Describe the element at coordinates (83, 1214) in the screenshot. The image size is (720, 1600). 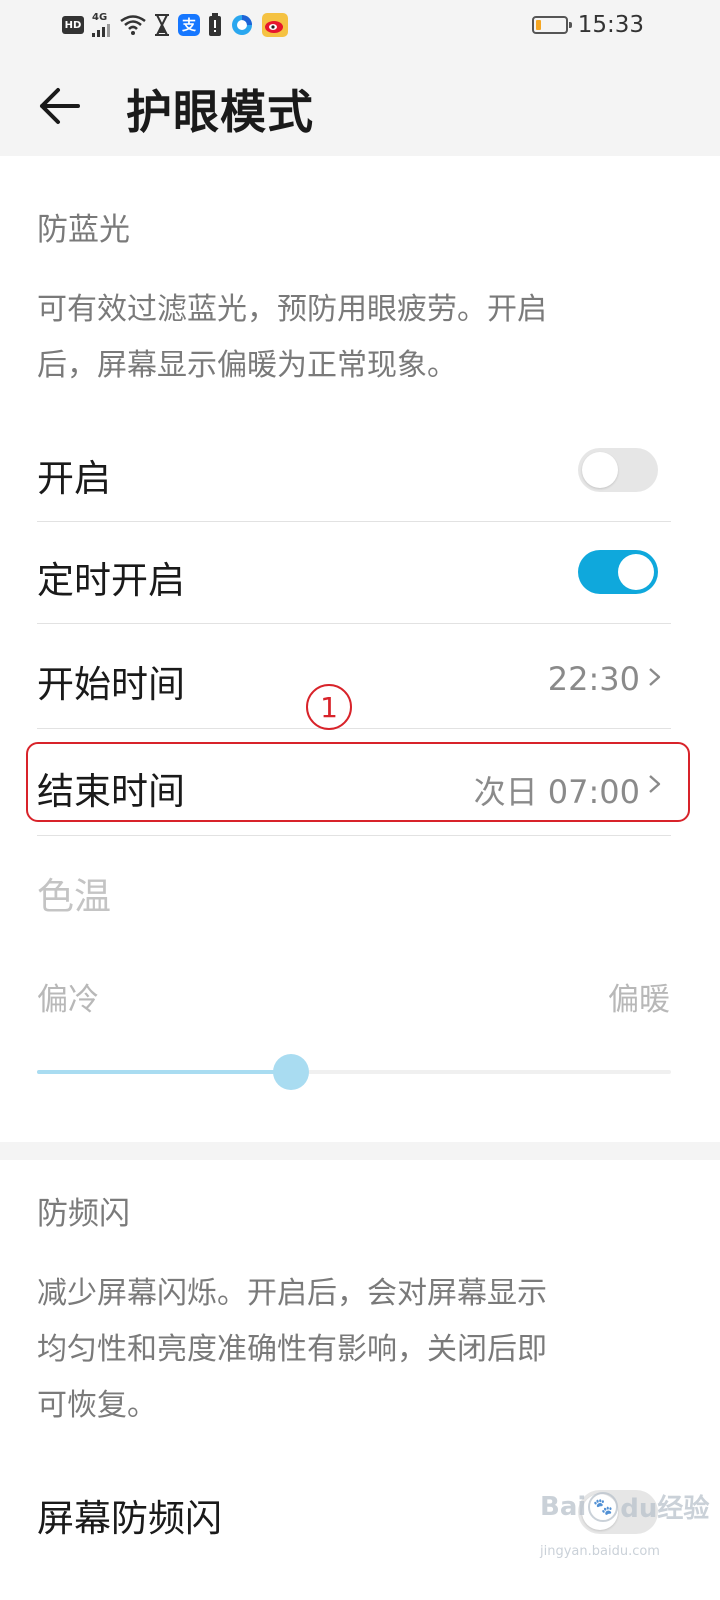
I see `anti-flicker-header: 防频闪` at that location.